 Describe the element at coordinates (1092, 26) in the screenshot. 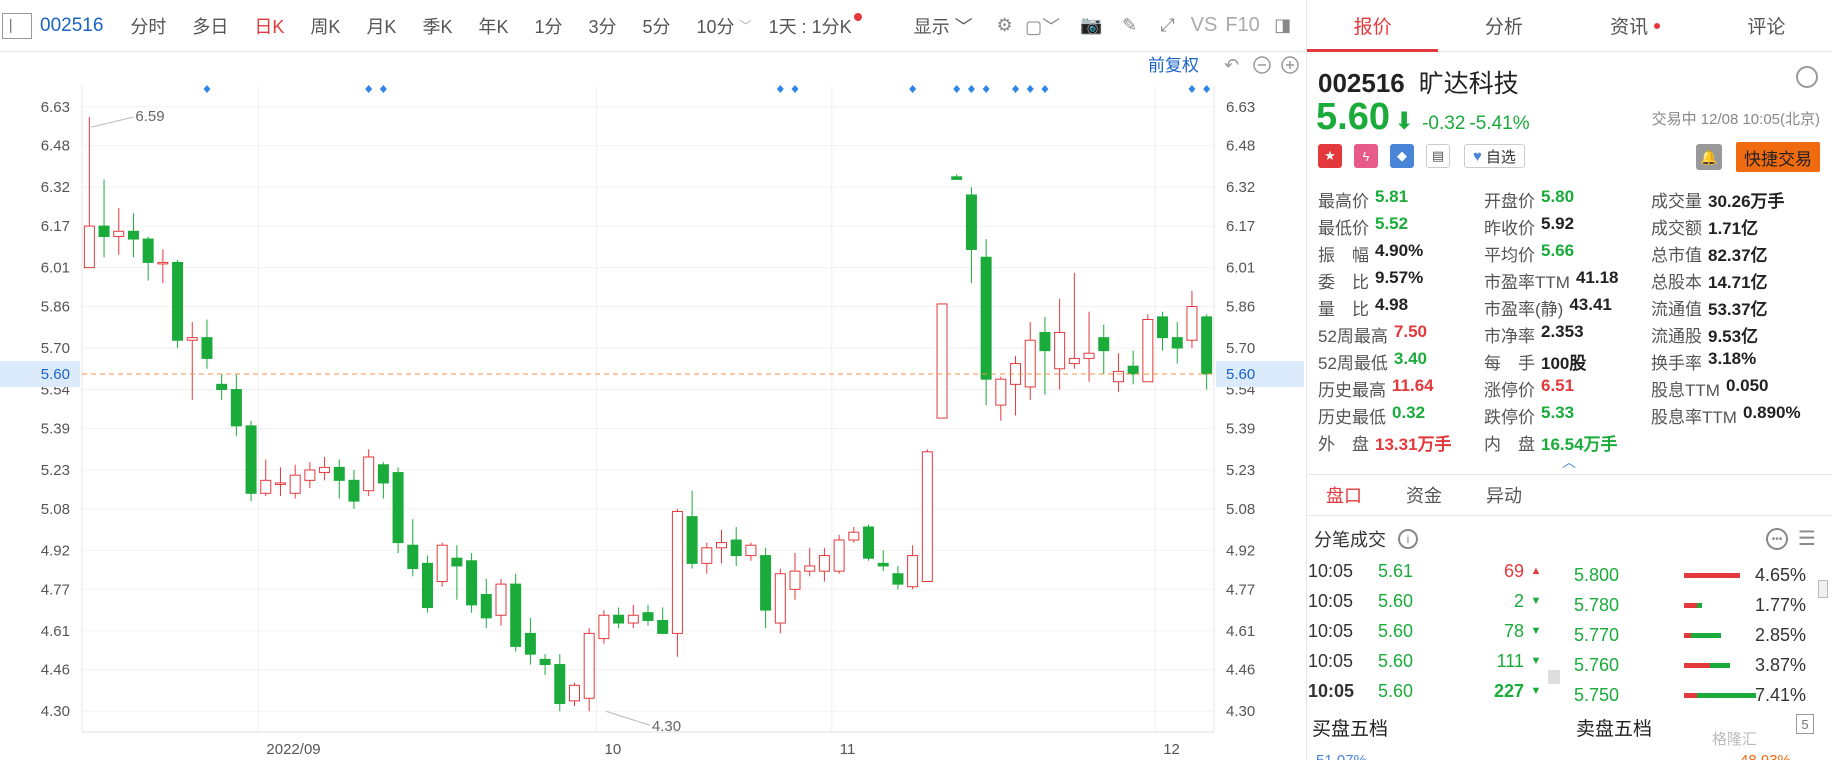

I see `camera-icon: 📷` at that location.